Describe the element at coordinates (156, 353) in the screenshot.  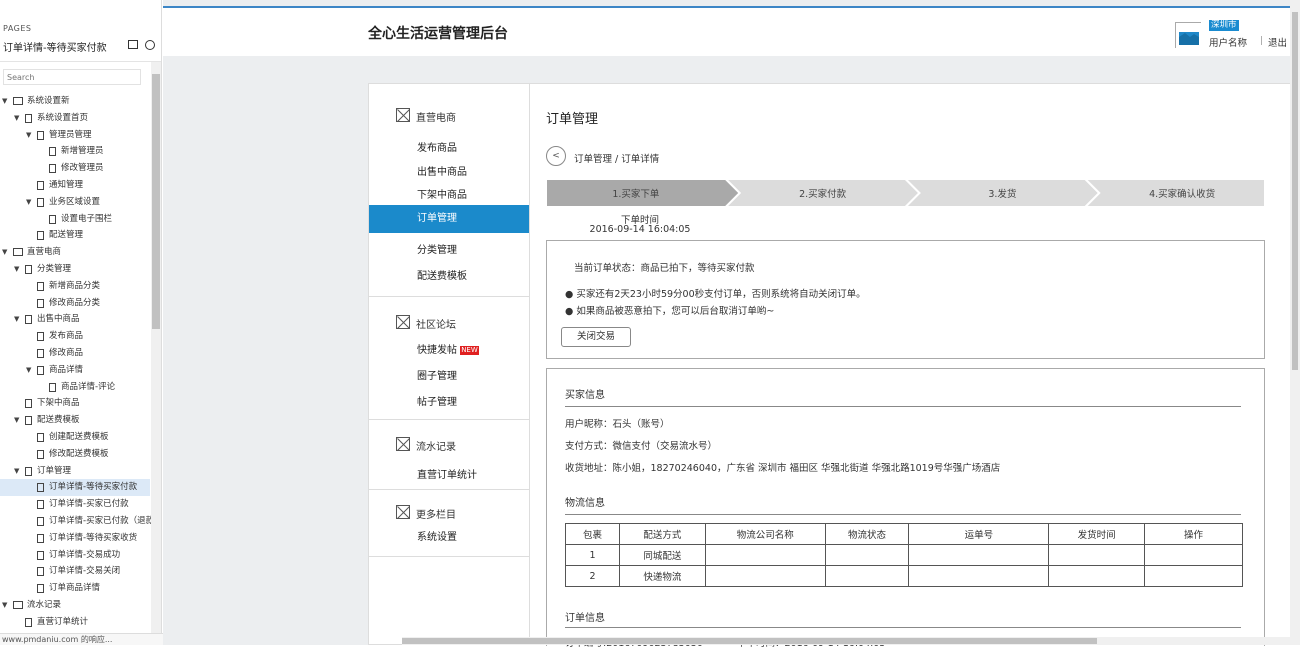
I see `pages-scrollbar` at that location.